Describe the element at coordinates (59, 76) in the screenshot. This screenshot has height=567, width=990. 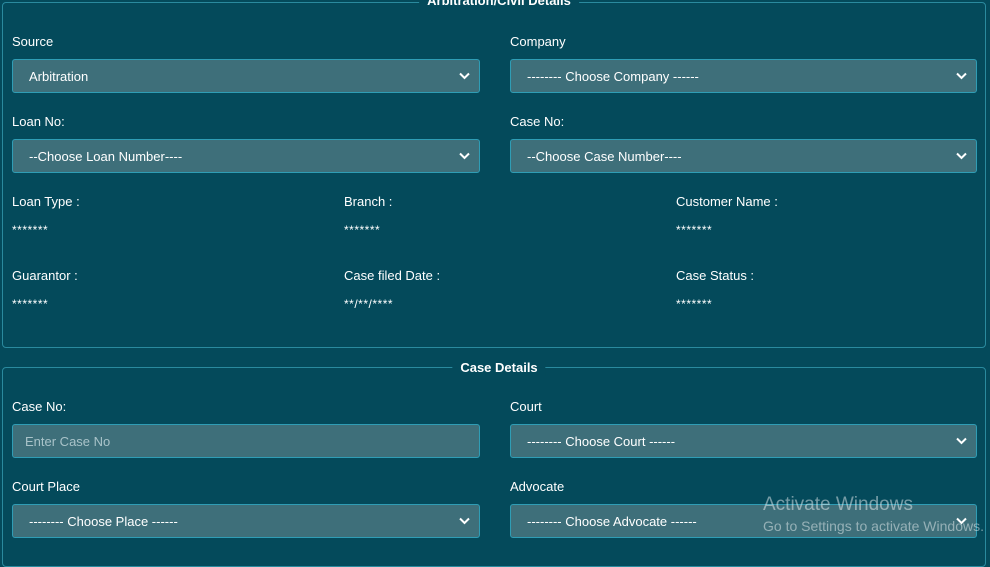
I see `source-select-value: Arbitration` at that location.